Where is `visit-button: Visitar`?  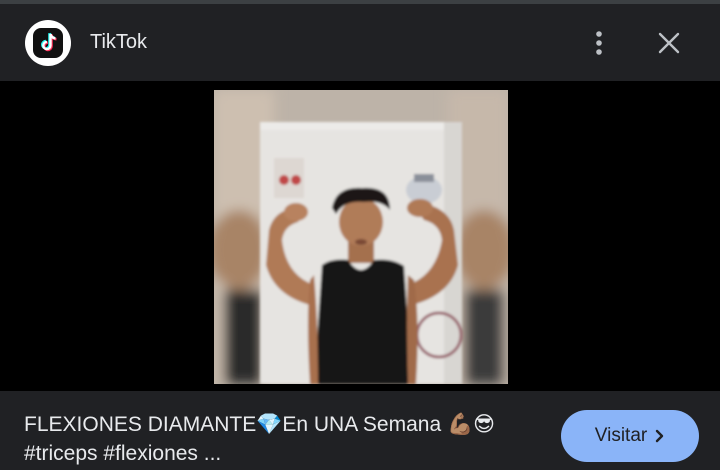 visit-button: Visitar is located at coordinates (630, 436).